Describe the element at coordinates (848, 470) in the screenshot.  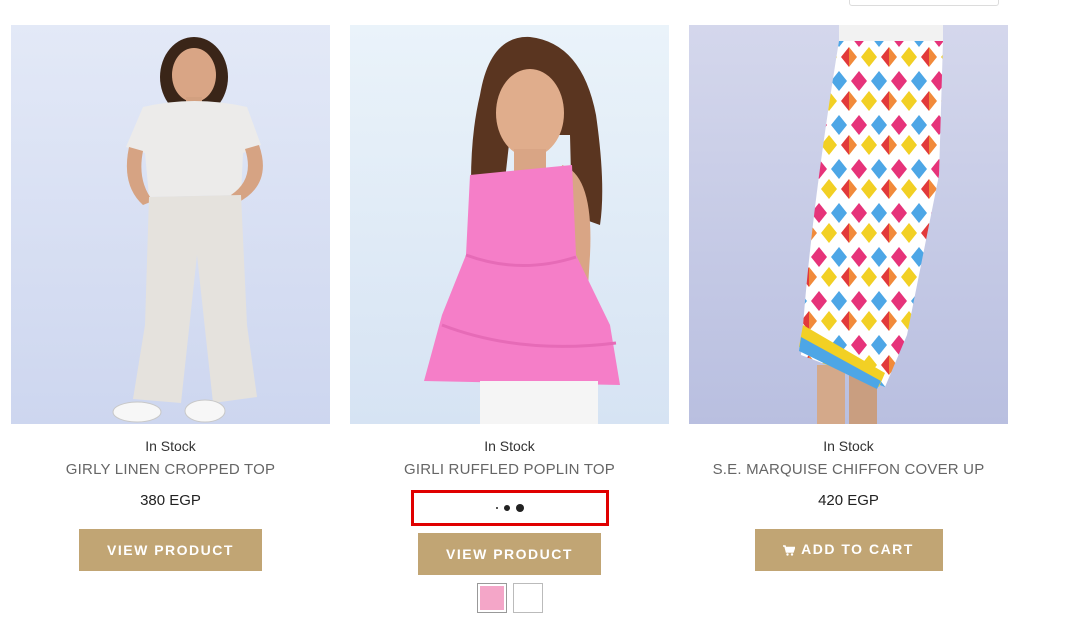
I see `product-title: S.E. MARQUISE CHIFFON COVER UP` at that location.